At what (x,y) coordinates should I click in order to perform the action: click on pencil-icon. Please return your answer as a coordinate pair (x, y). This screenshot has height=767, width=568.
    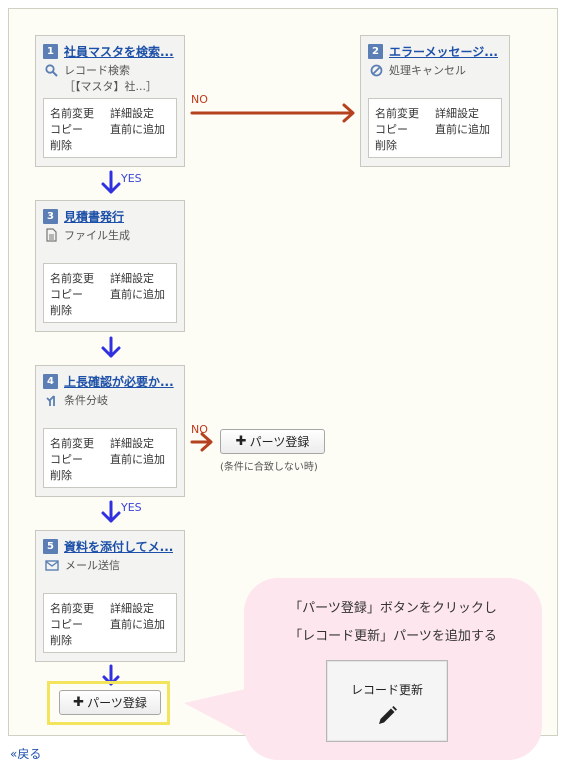
    Looking at the image, I should click on (388, 715).